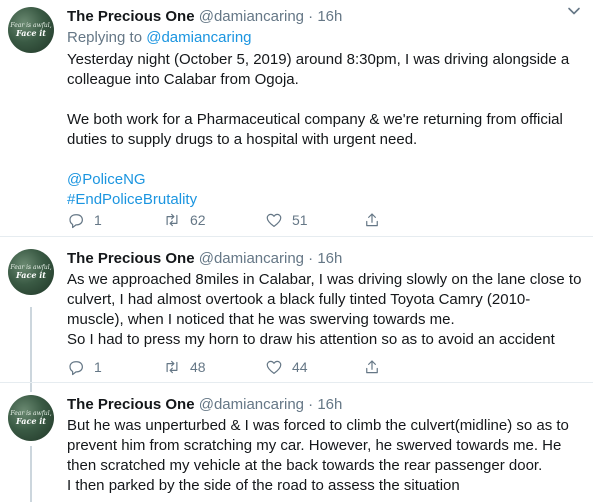  Describe the element at coordinates (106, 179) in the screenshot. I see `mention-link: @PoliceNG` at that location.